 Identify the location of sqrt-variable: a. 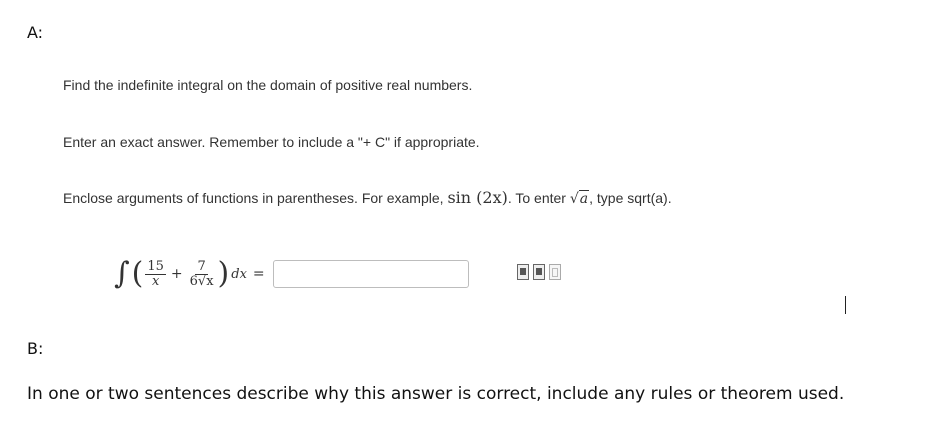
(584, 198).